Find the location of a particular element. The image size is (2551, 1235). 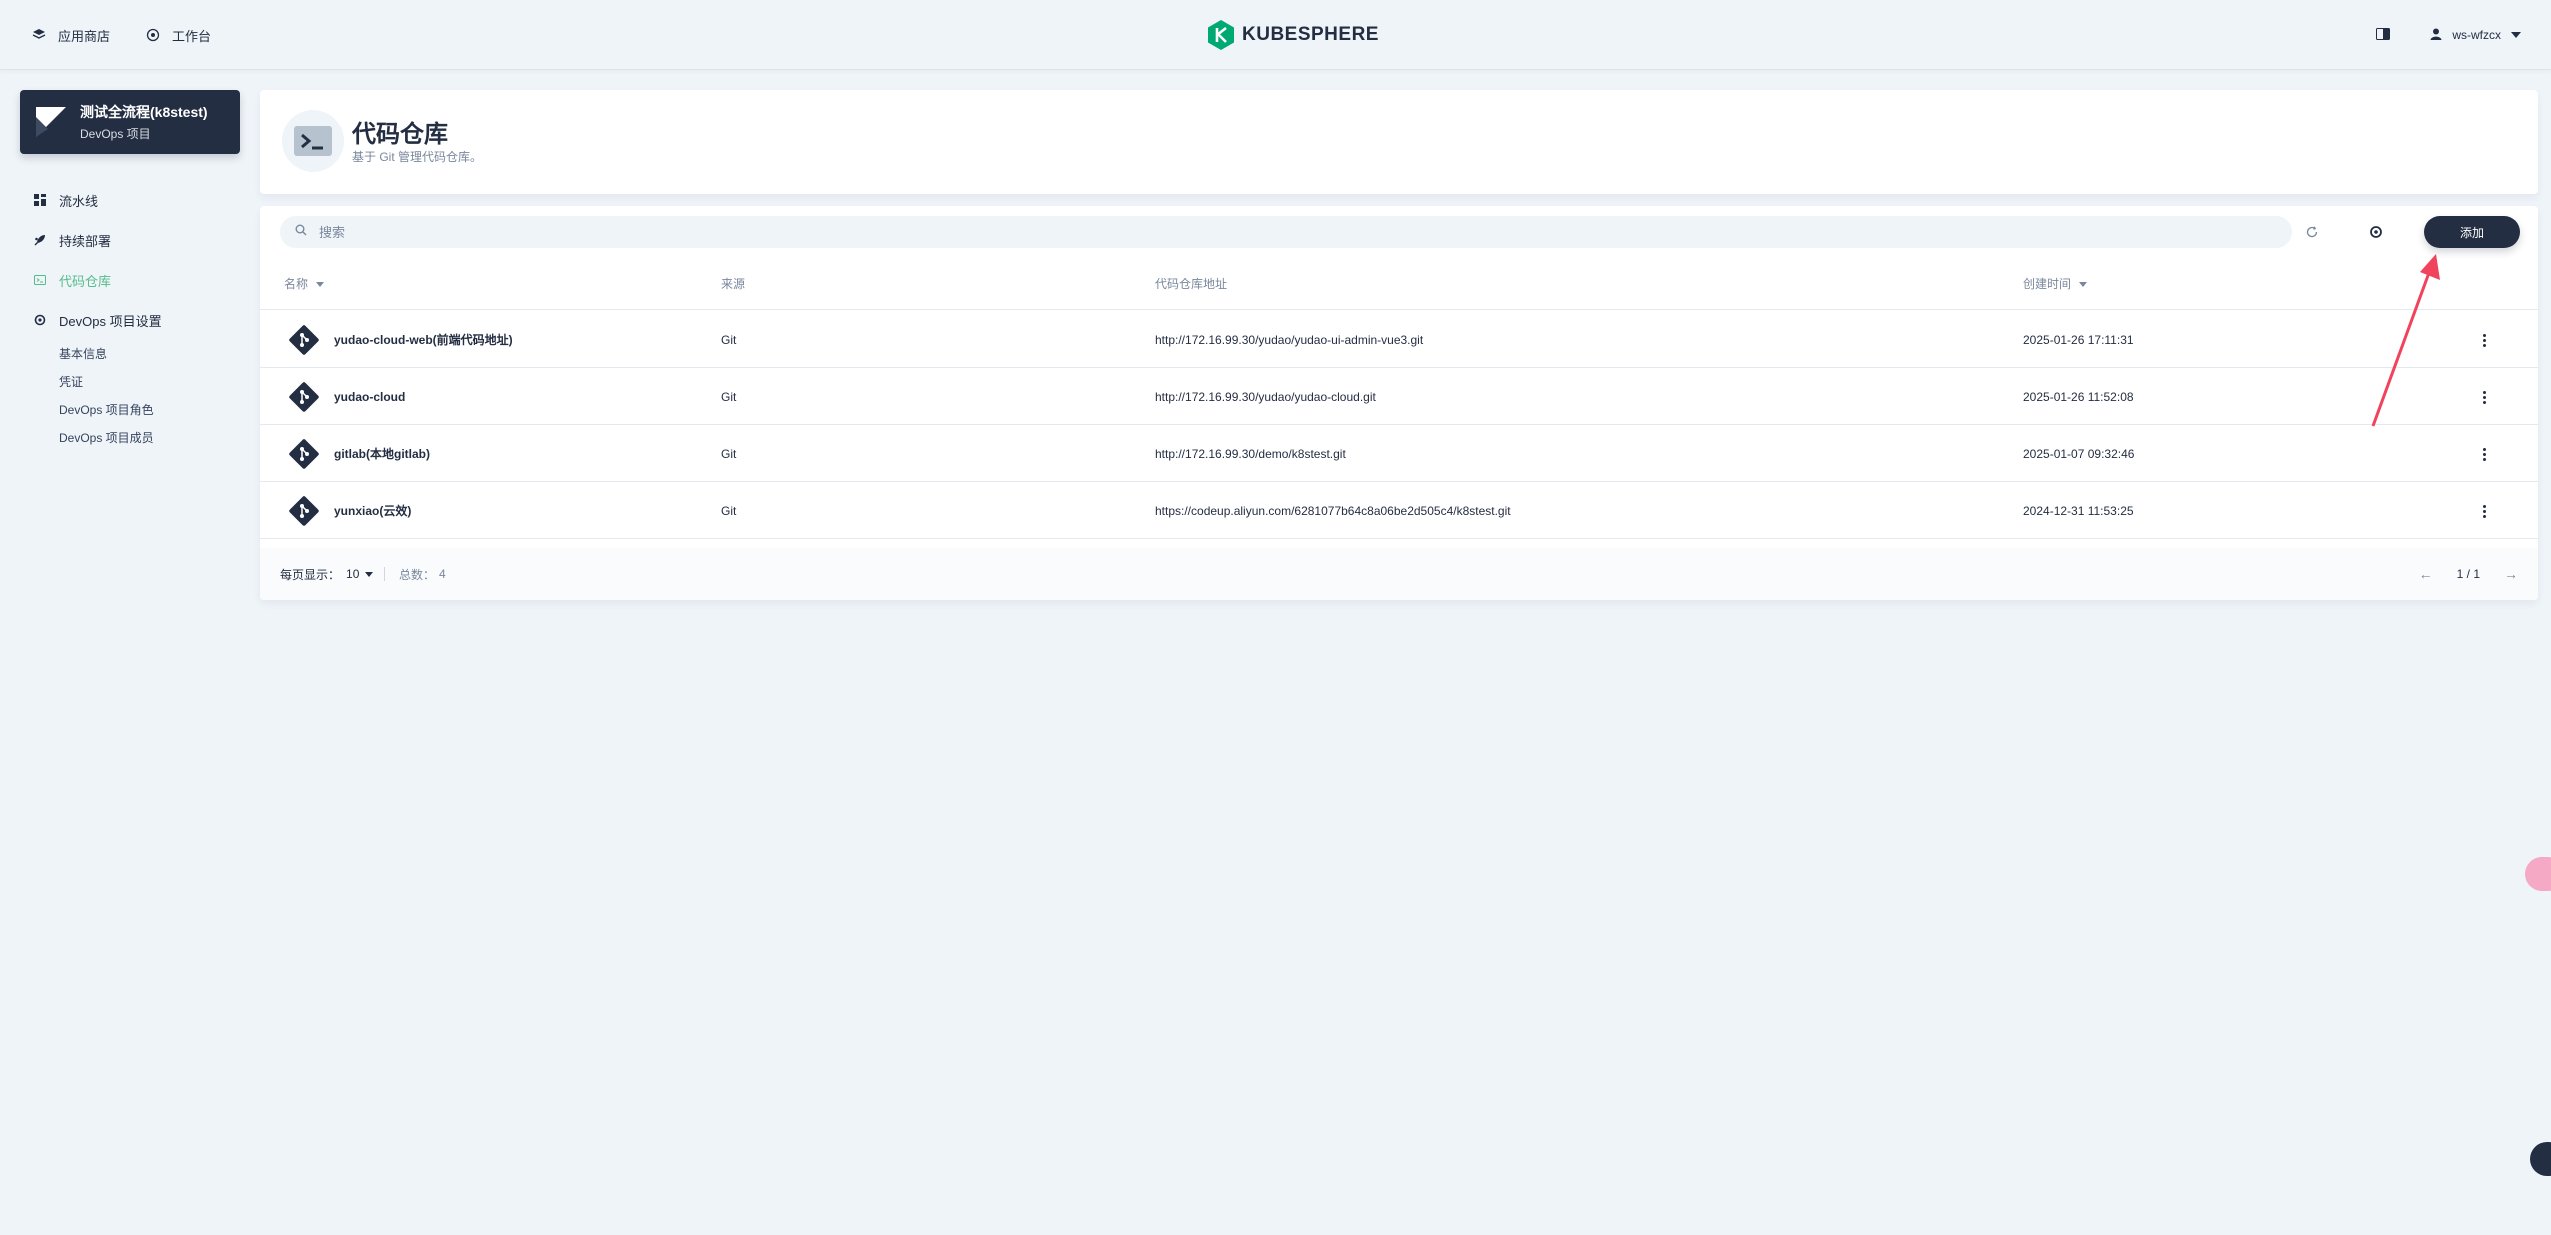

prev-page-button: ← is located at coordinates (2426, 574).